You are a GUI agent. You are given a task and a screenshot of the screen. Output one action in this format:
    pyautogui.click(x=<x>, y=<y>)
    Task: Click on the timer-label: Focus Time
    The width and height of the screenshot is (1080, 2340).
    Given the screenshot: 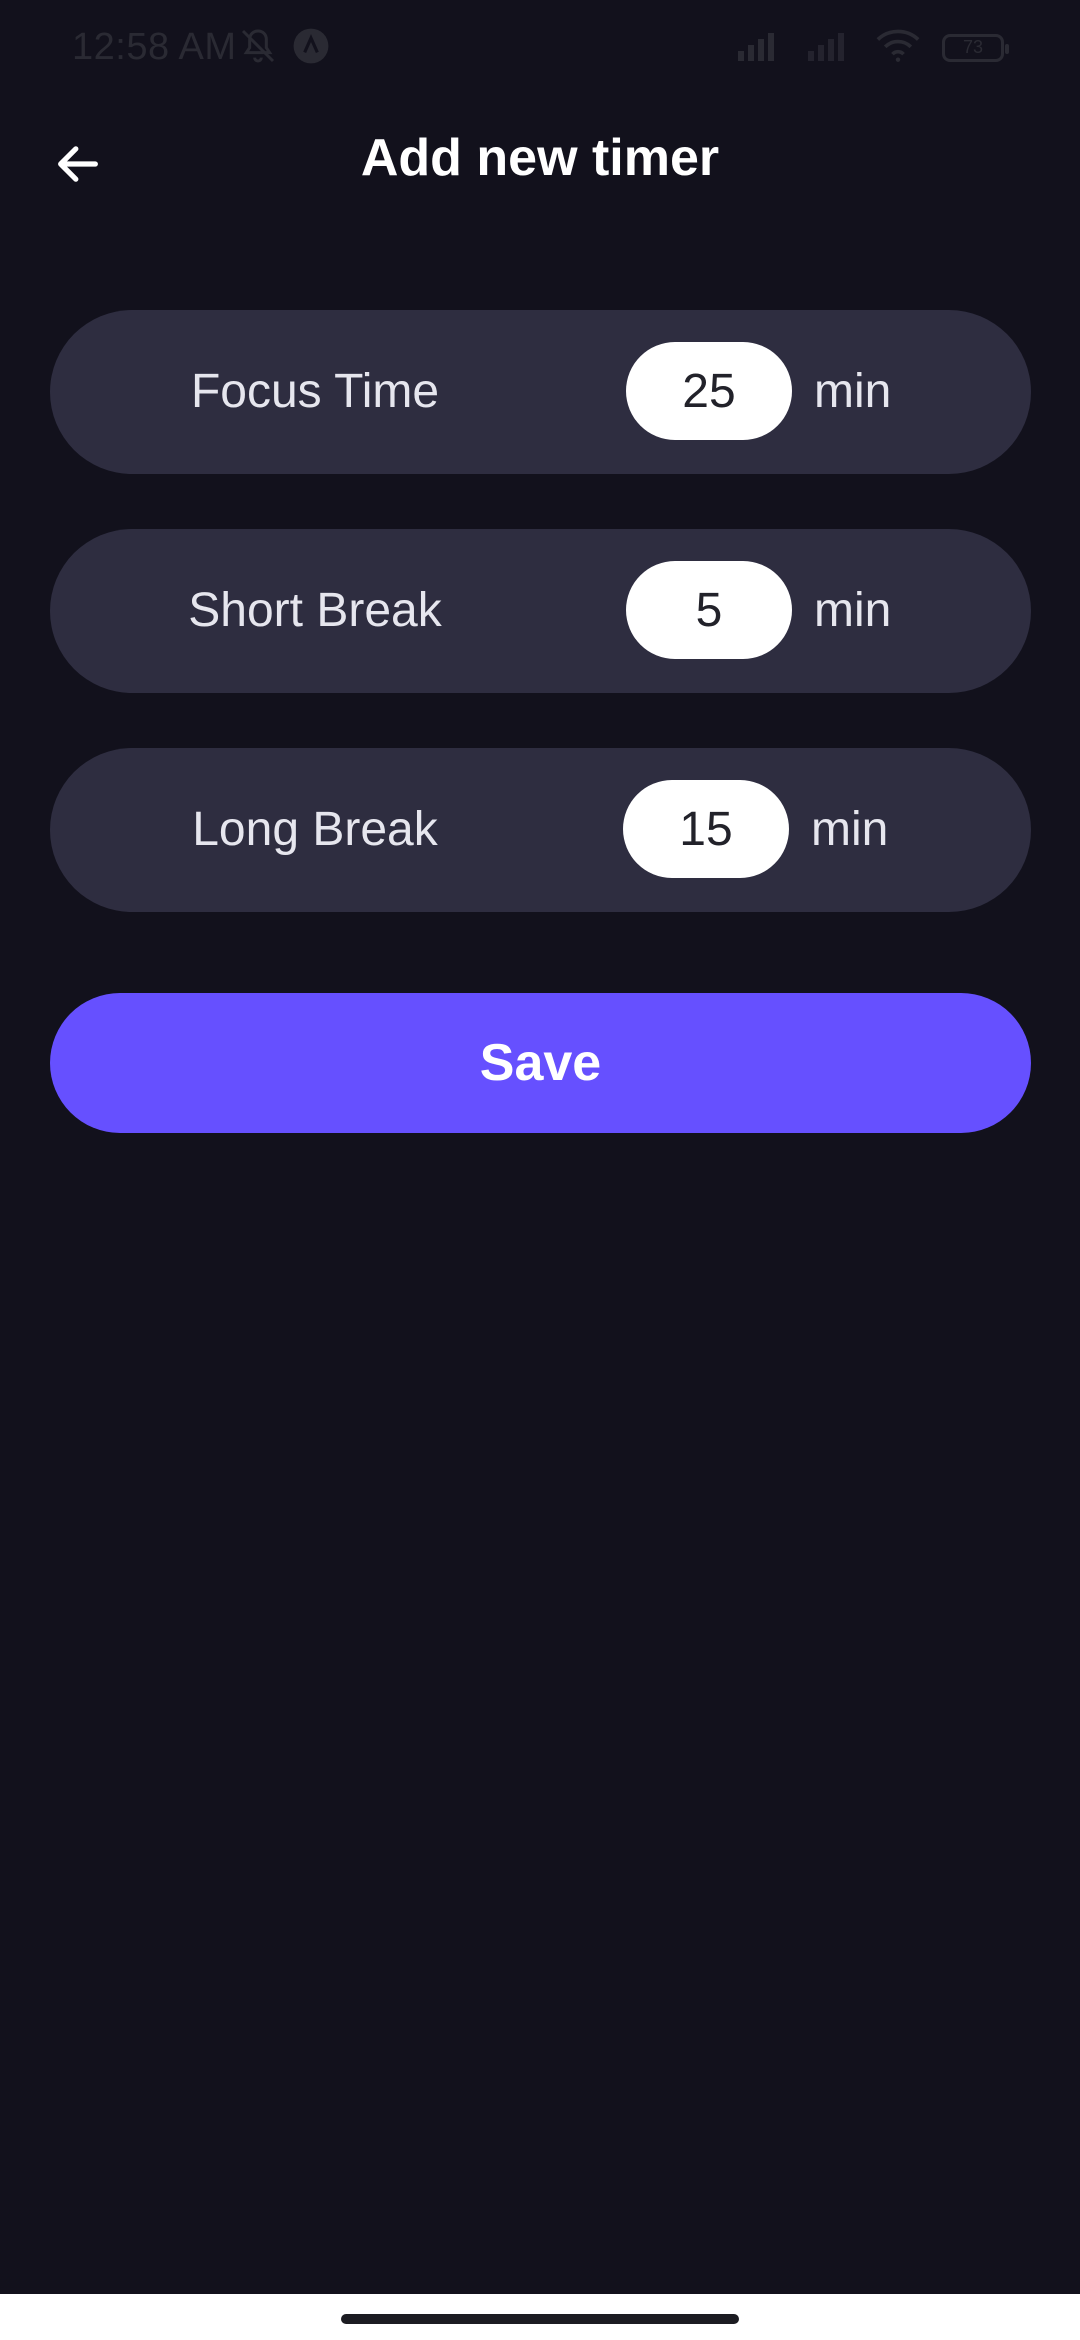 What is the action you would take?
    pyautogui.click(x=315, y=391)
    